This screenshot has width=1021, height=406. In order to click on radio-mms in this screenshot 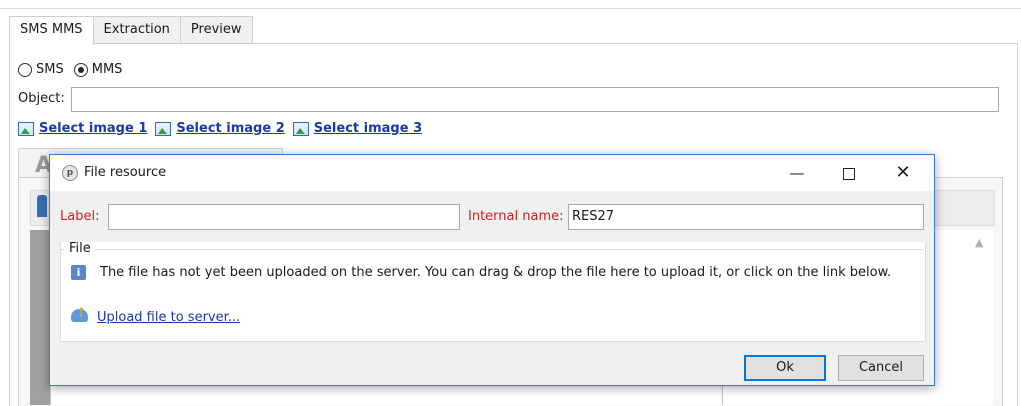, I will do `click(80, 69)`.